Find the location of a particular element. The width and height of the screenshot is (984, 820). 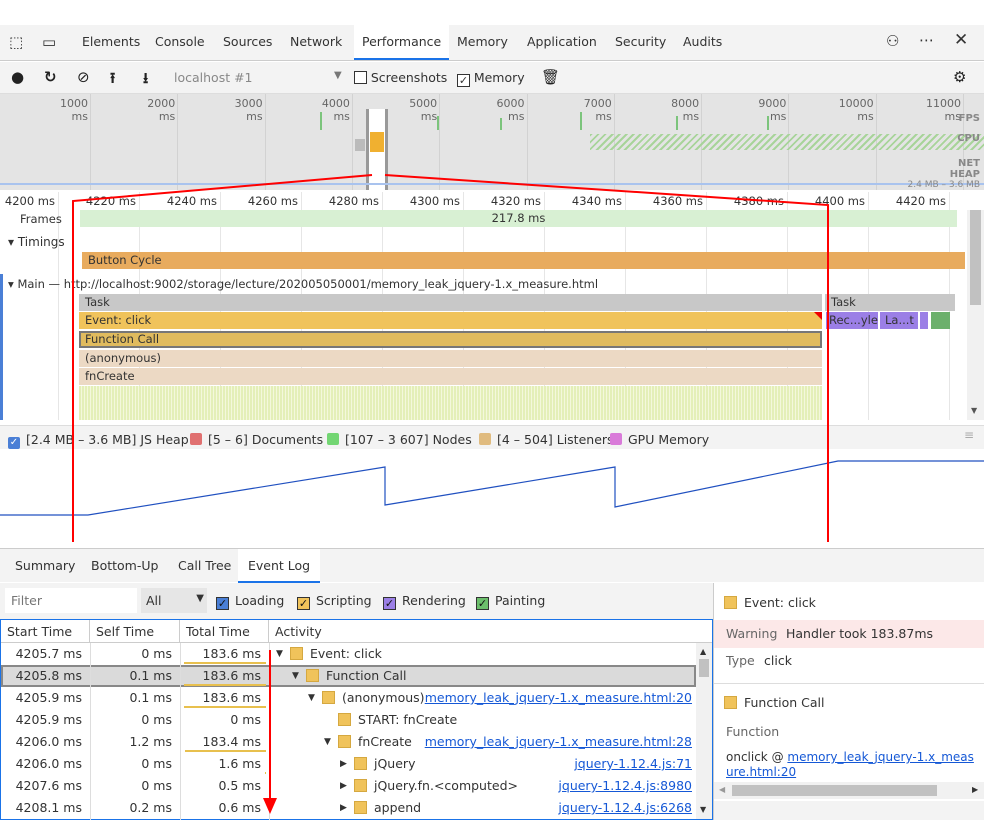

legend-4: GPU Memory is located at coordinates (659, 439).